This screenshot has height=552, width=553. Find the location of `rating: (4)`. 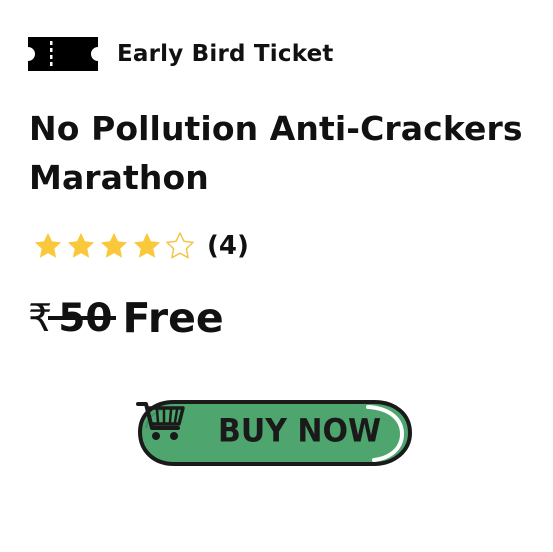

rating: (4) is located at coordinates (140, 246).